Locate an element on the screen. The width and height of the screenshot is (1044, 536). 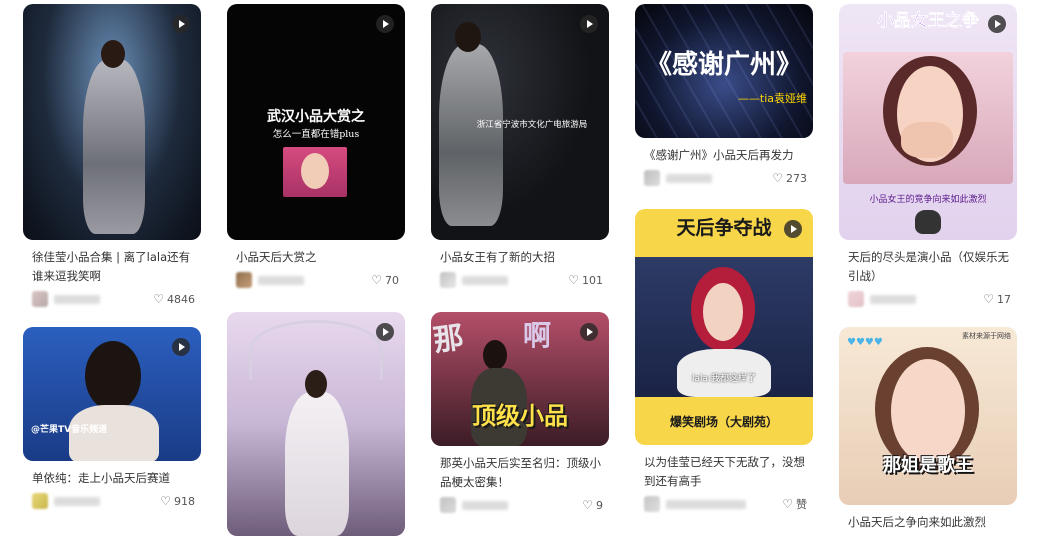
video-card: 《感谢广州》 ——tia袁娅维 《感谢广州》小品天后再发力 ♡ 273 is located at coordinates (724, 96).